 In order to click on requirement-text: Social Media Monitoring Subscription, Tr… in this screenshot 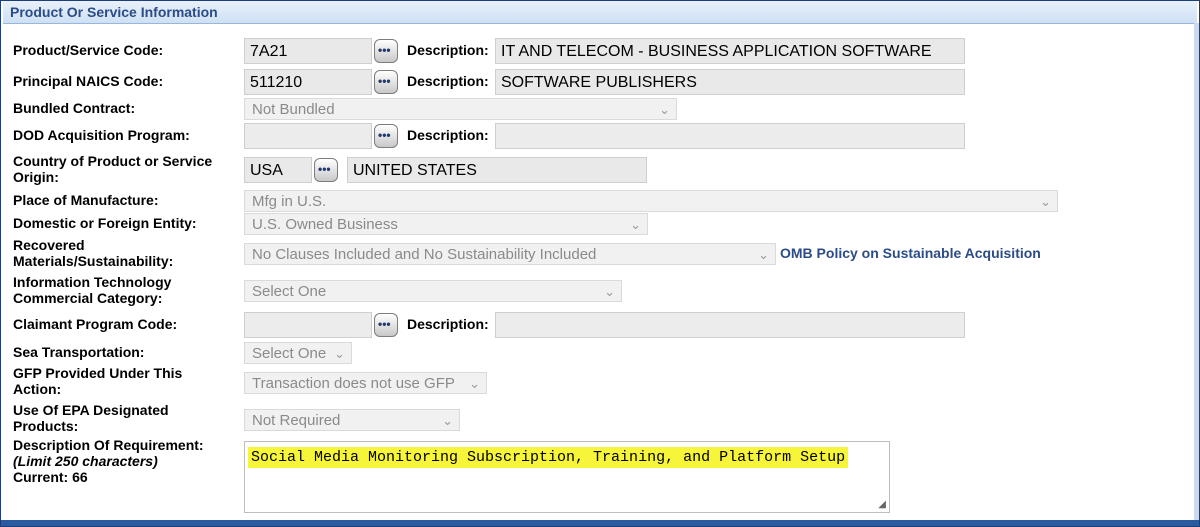, I will do `click(548, 457)`.